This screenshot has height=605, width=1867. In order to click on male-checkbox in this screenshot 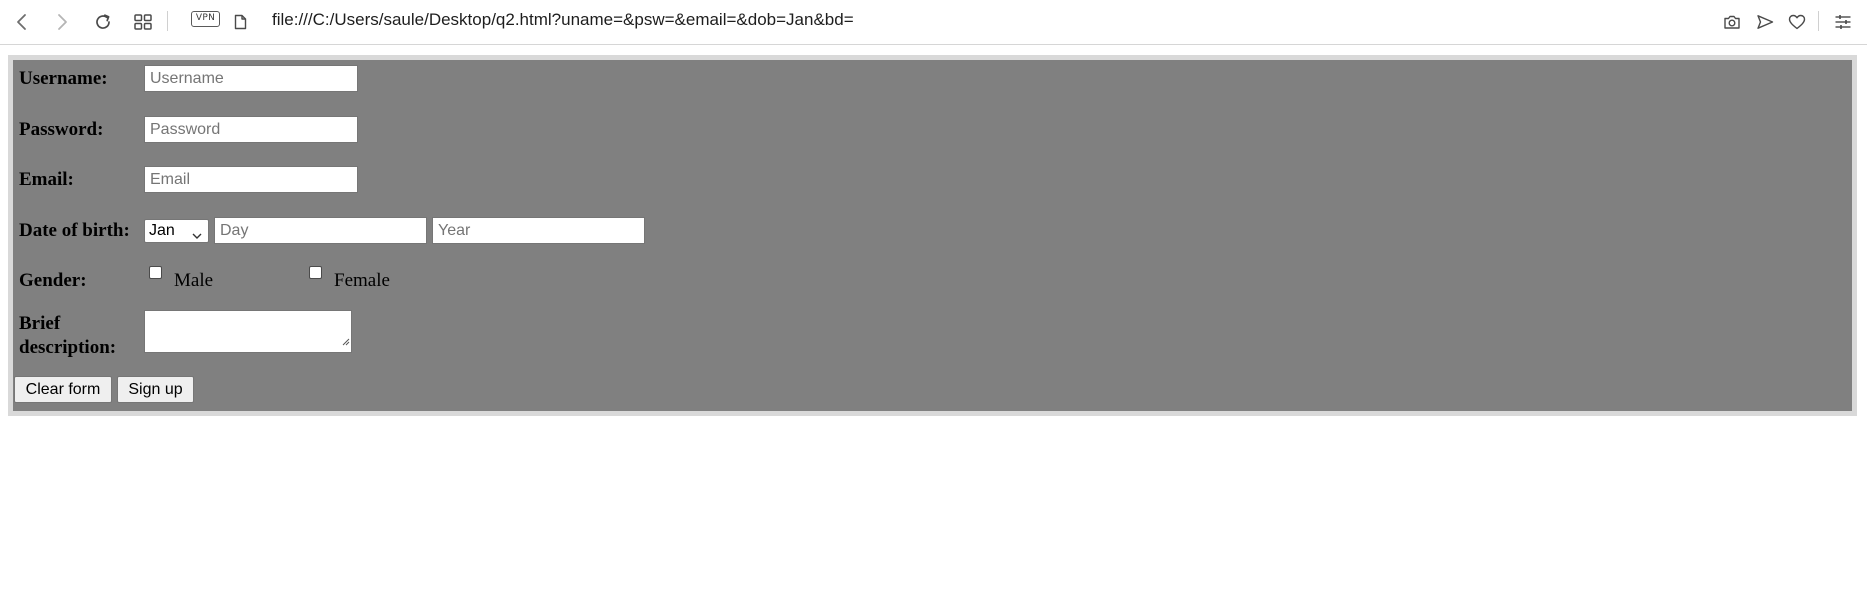, I will do `click(155, 272)`.